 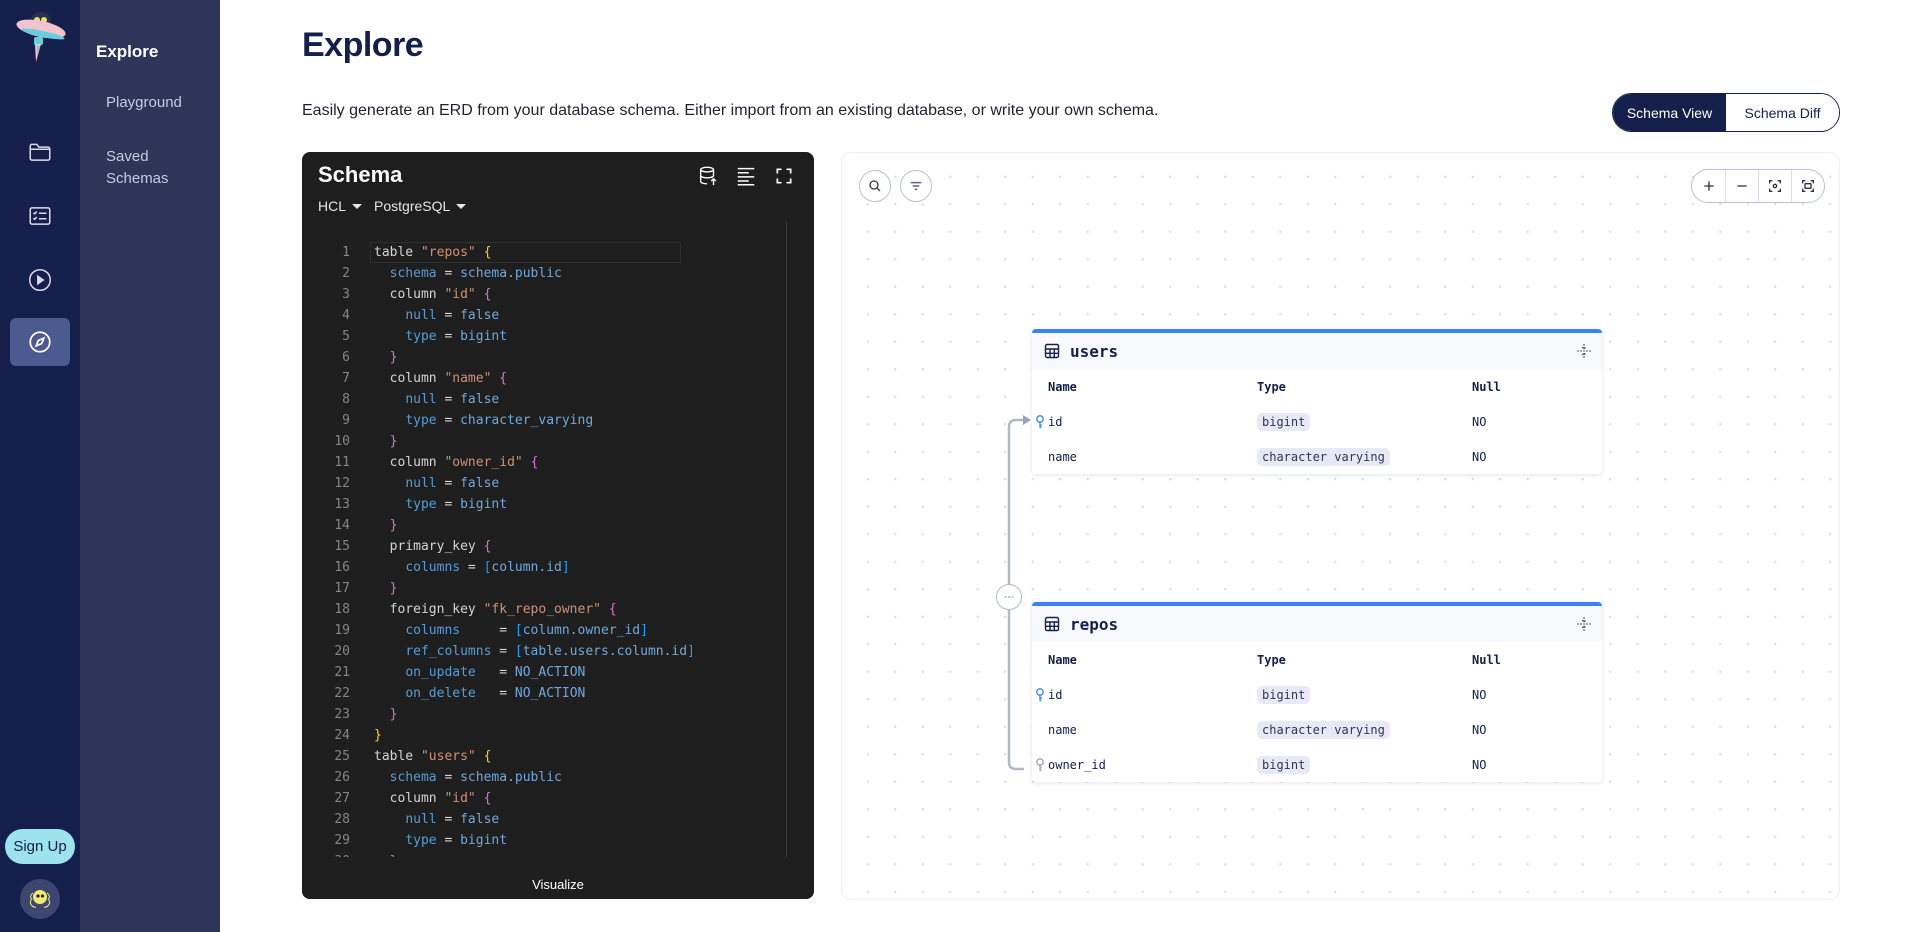 I want to click on icon-rail: Sign Up, so click(x=40, y=466).